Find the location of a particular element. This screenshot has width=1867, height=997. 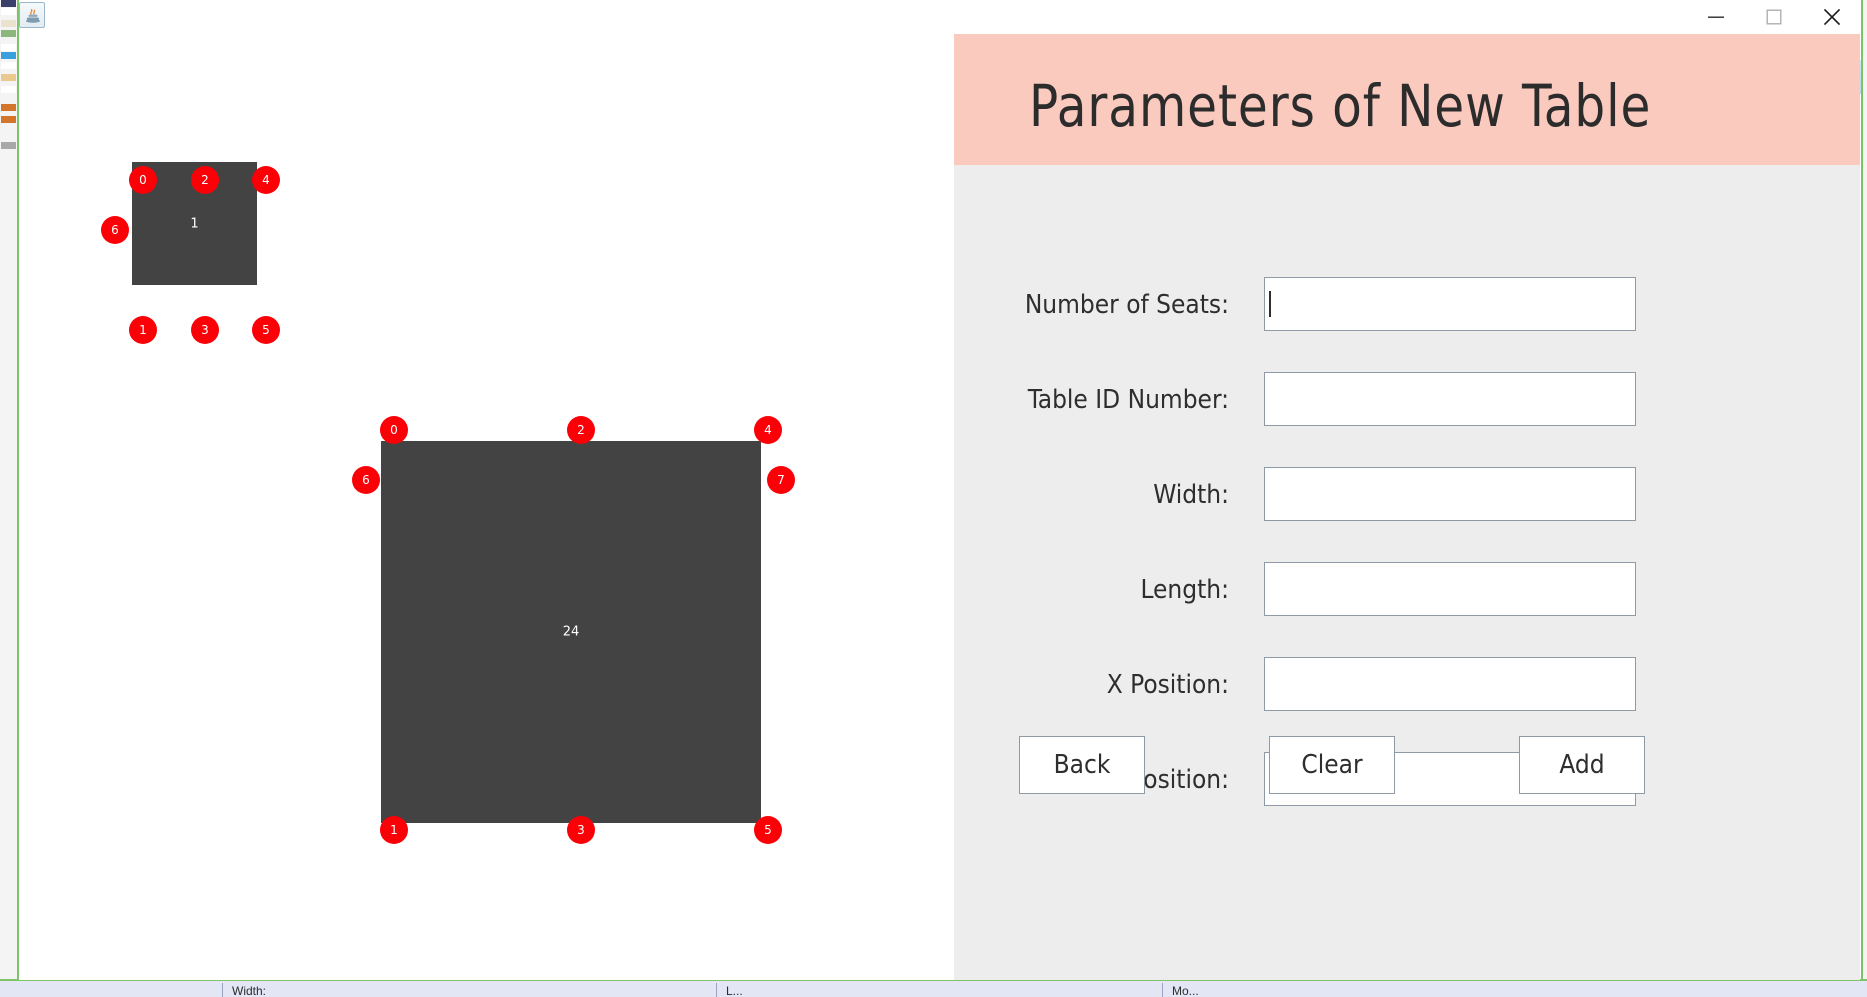

back-button: Back is located at coordinates (1082, 765).